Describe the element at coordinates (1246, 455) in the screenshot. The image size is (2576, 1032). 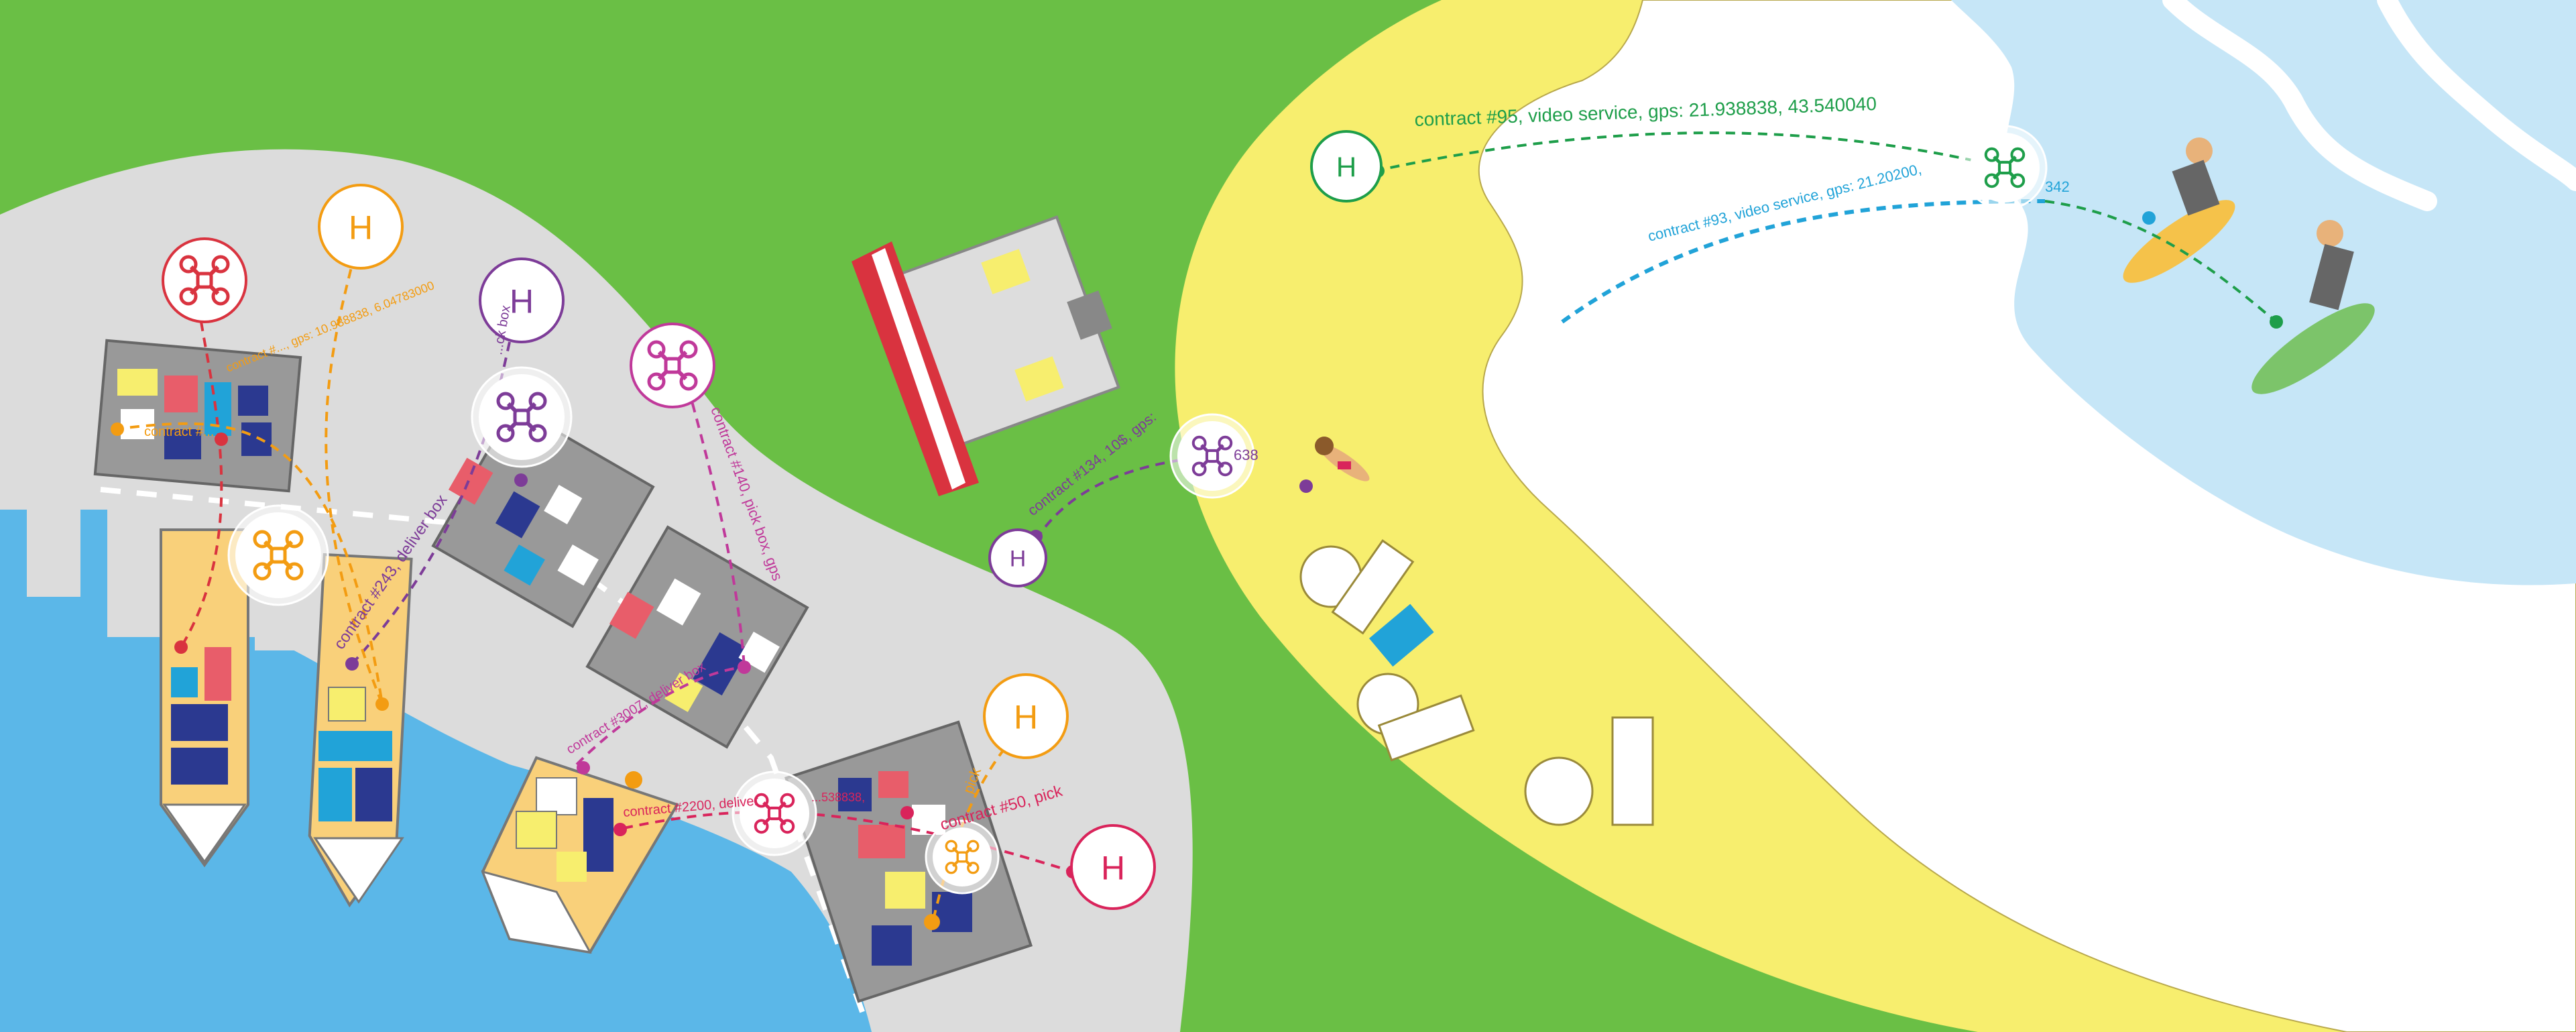
I see `contract-label-134-suffix: 638` at that location.